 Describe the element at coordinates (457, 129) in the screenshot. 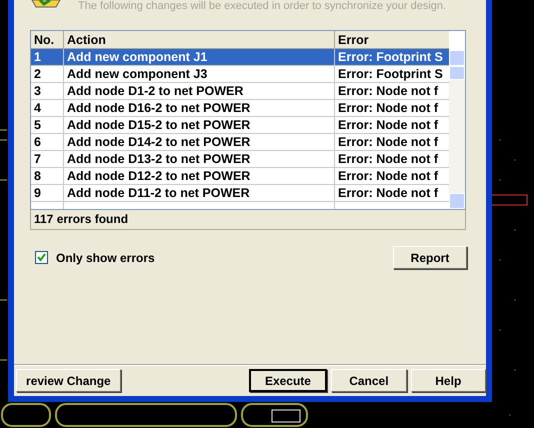

I see `scrollbar` at that location.